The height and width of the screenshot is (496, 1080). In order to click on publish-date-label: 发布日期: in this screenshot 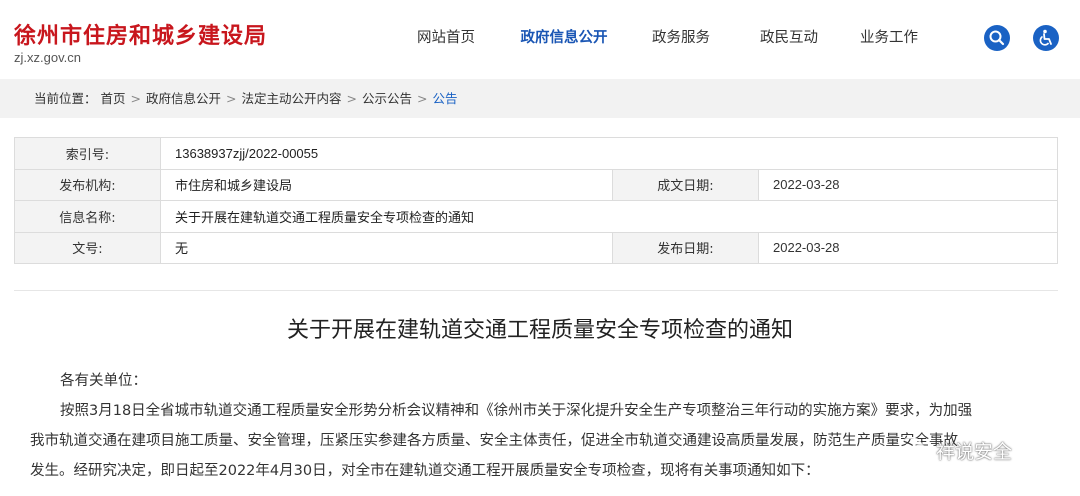, I will do `click(685, 247)`.